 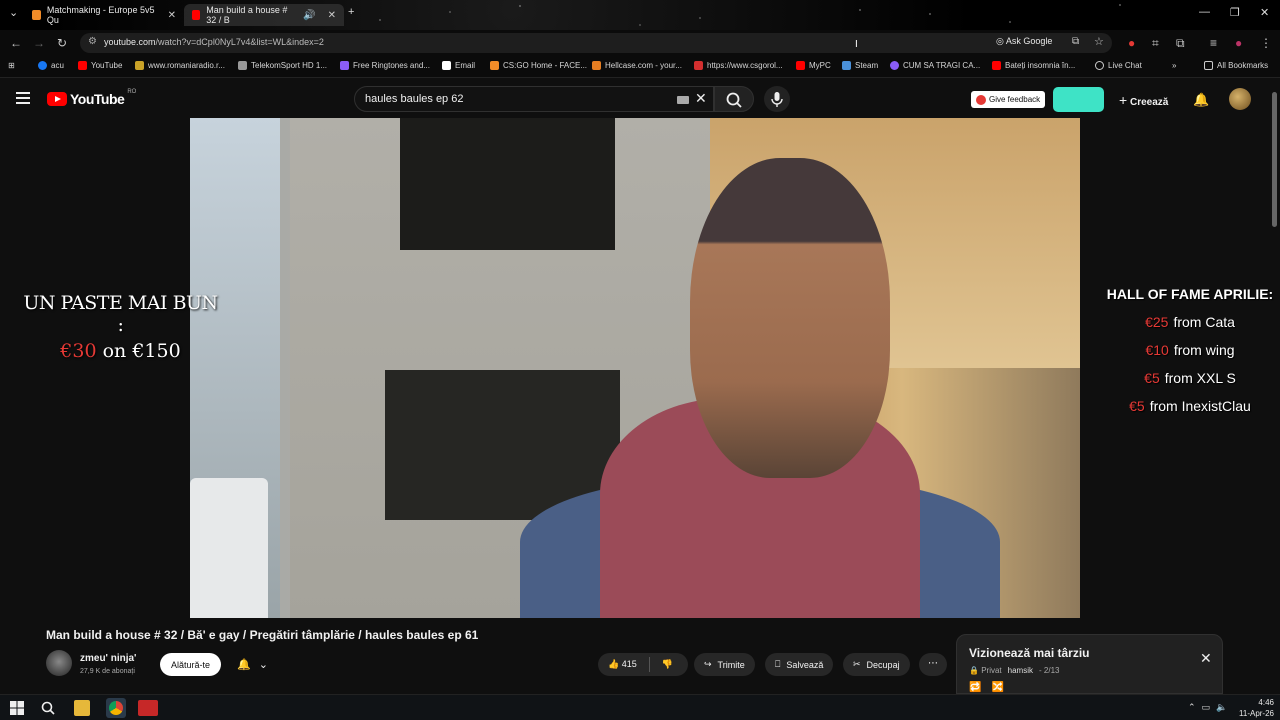 What do you see at coordinates (48, 708) in the screenshot?
I see `search-icon` at bounding box center [48, 708].